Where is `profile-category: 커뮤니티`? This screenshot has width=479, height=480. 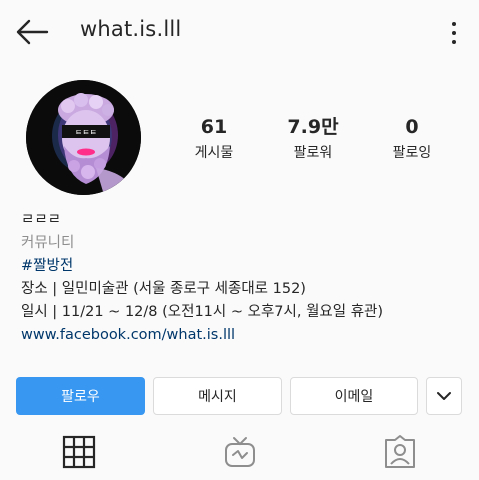
profile-category: 커뮤니티 is located at coordinates (48, 243).